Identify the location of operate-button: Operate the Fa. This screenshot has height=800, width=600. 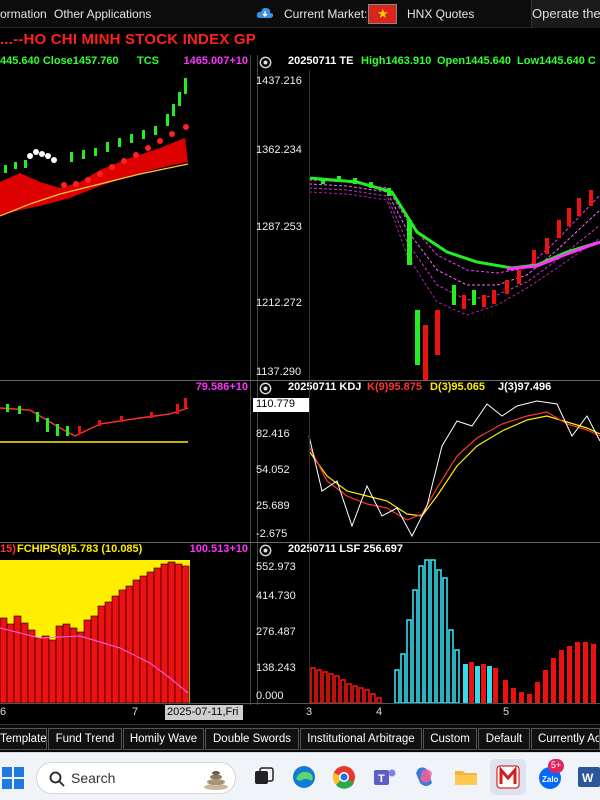
(565, 14).